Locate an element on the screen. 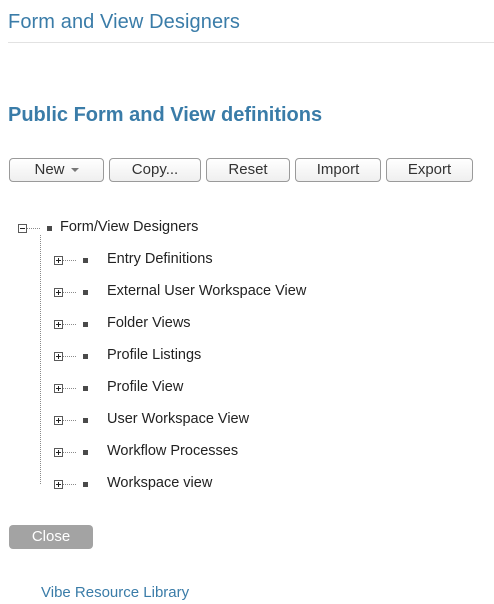 Image resolution: width=494 pixels, height=604 pixels. export-button-label: Export is located at coordinates (429, 169).